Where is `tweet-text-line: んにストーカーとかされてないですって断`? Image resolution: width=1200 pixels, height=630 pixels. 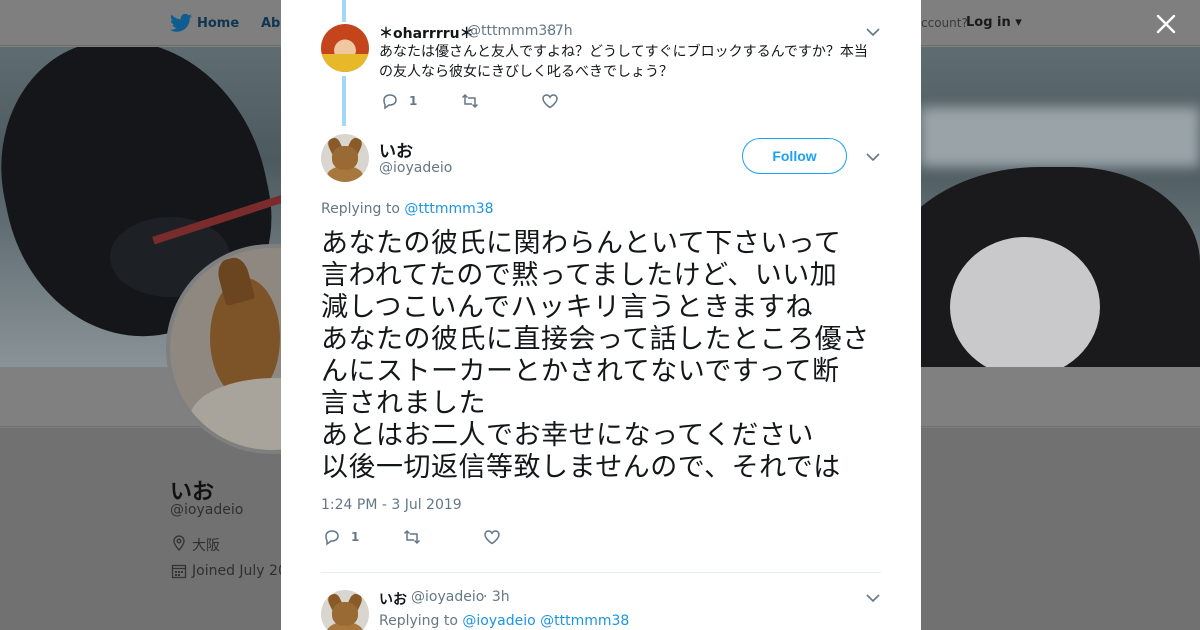 tweet-text-line: んにストーカーとかされてないですって断 is located at coordinates (580, 371).